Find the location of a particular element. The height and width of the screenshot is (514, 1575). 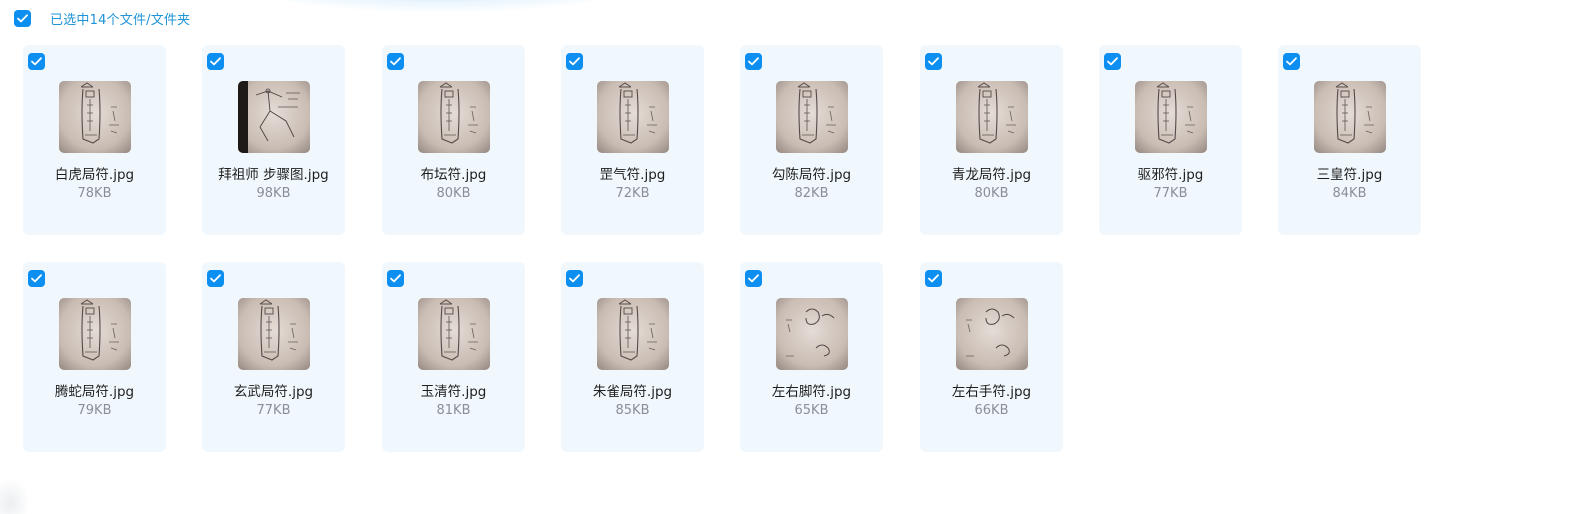

file-name: 腾蛇局符.jpg is located at coordinates (94, 392).